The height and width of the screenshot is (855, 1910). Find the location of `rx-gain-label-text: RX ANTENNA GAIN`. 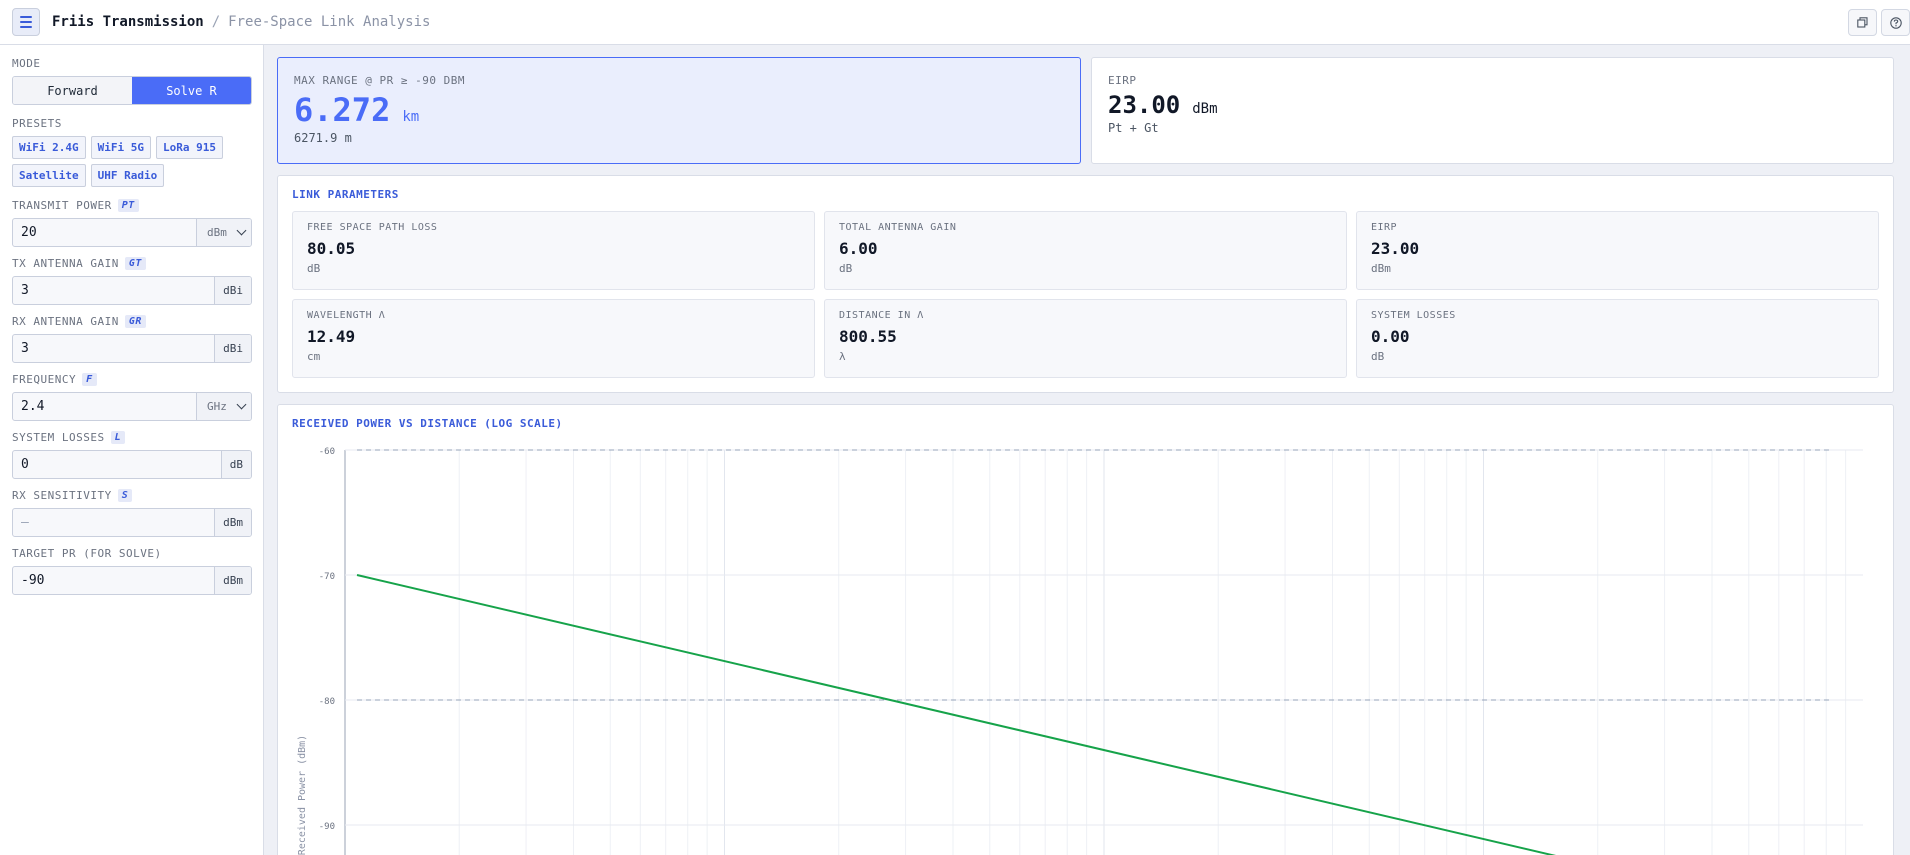

rx-gain-label-text: RX ANTENNA GAIN is located at coordinates (65, 321).